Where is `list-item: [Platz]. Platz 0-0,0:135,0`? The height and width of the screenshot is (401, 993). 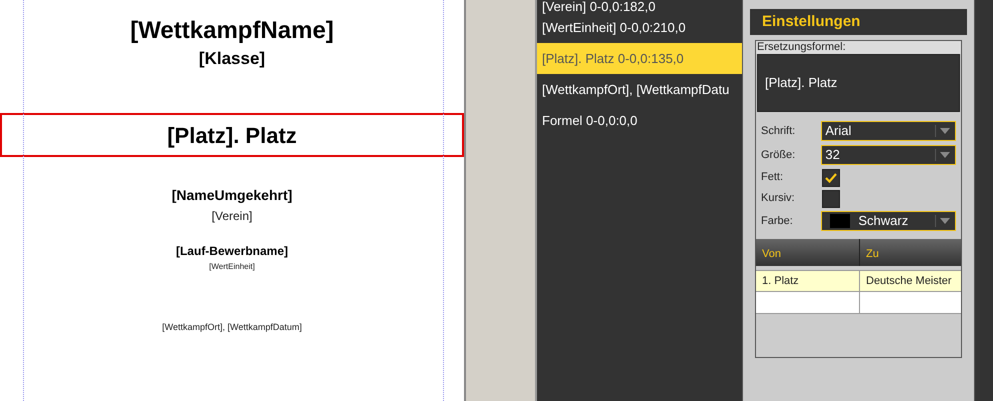
list-item: [Platz]. Platz 0-0,0:135,0 is located at coordinates (639, 58).